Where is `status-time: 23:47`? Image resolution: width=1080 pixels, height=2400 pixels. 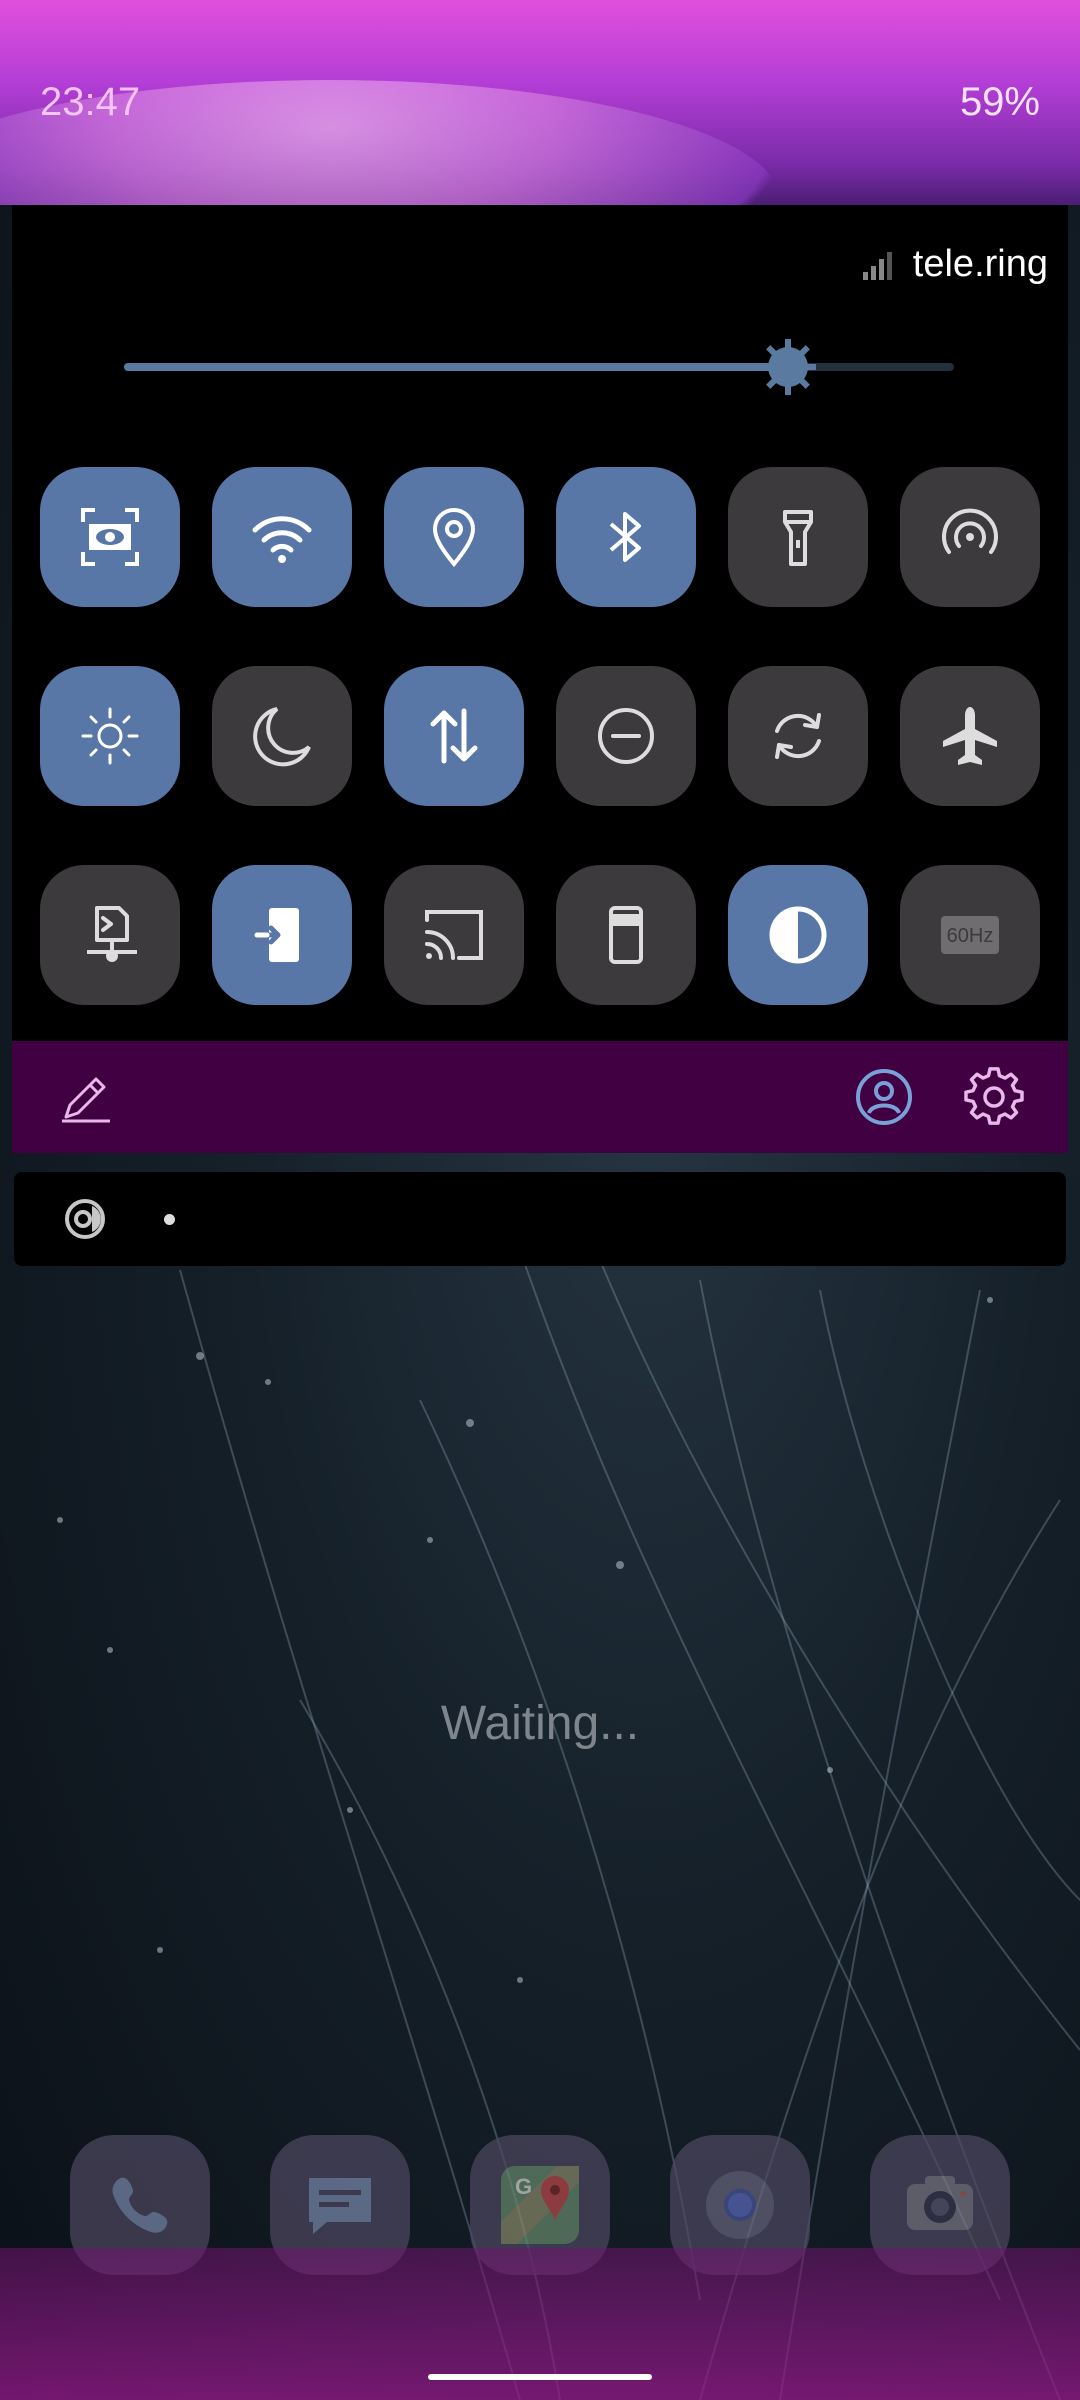 status-time: 23:47 is located at coordinates (90, 102).